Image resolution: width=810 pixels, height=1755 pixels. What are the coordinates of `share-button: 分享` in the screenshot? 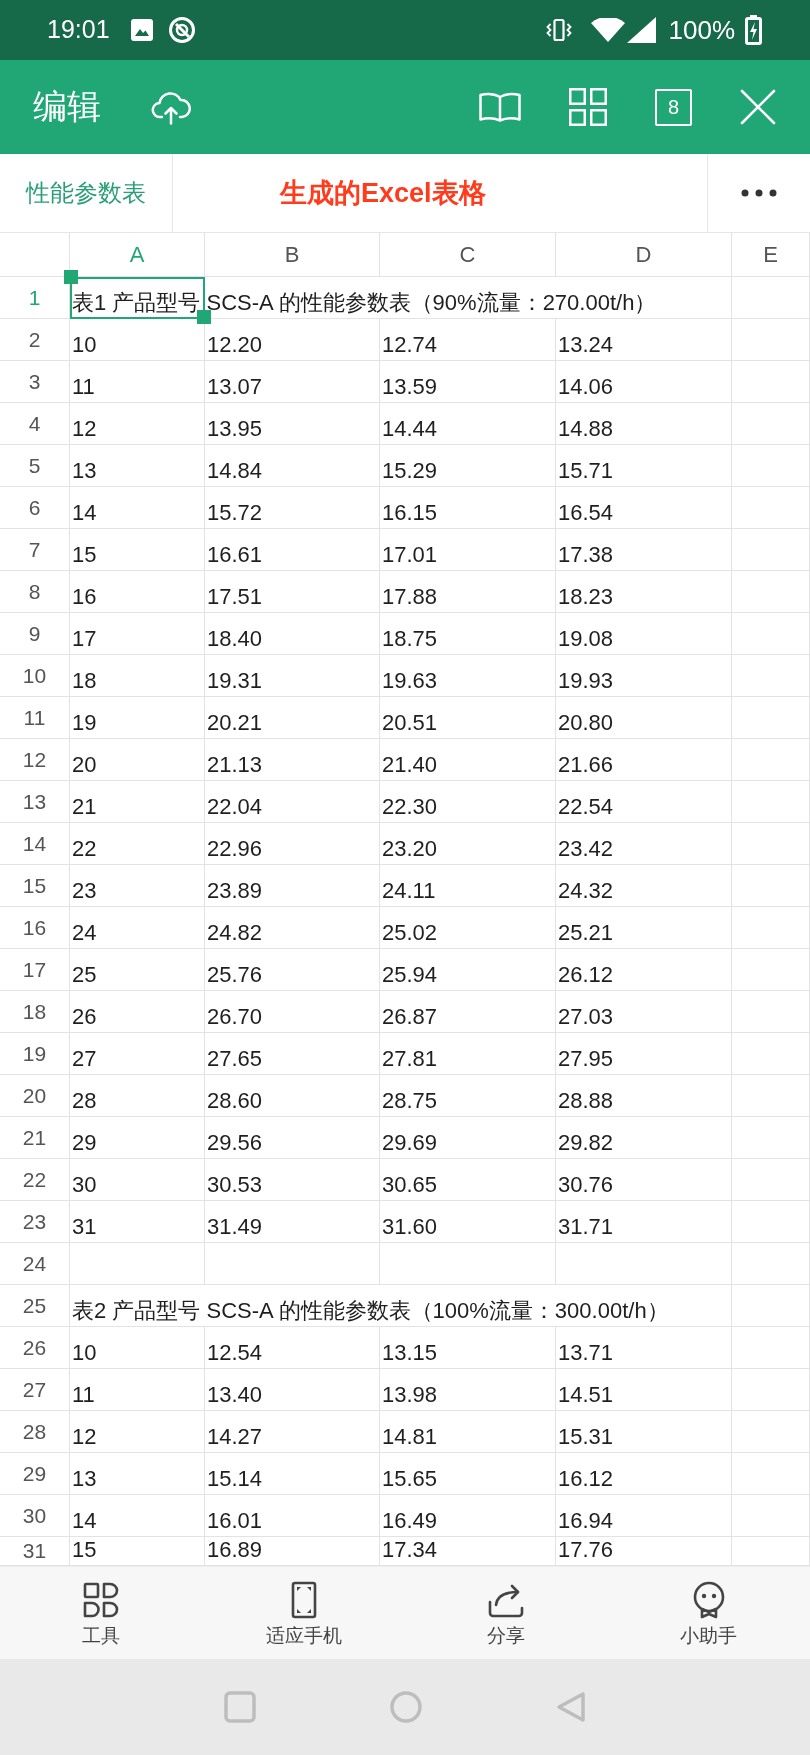 It's located at (506, 1614).